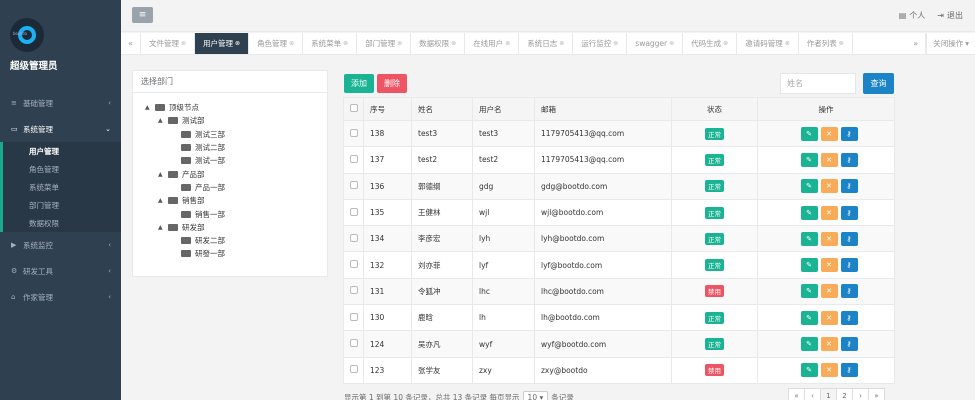 This screenshot has height=400, width=975. Describe the element at coordinates (236, 134) in the screenshot. I see `tree-node-subdept: 测试三部` at that location.